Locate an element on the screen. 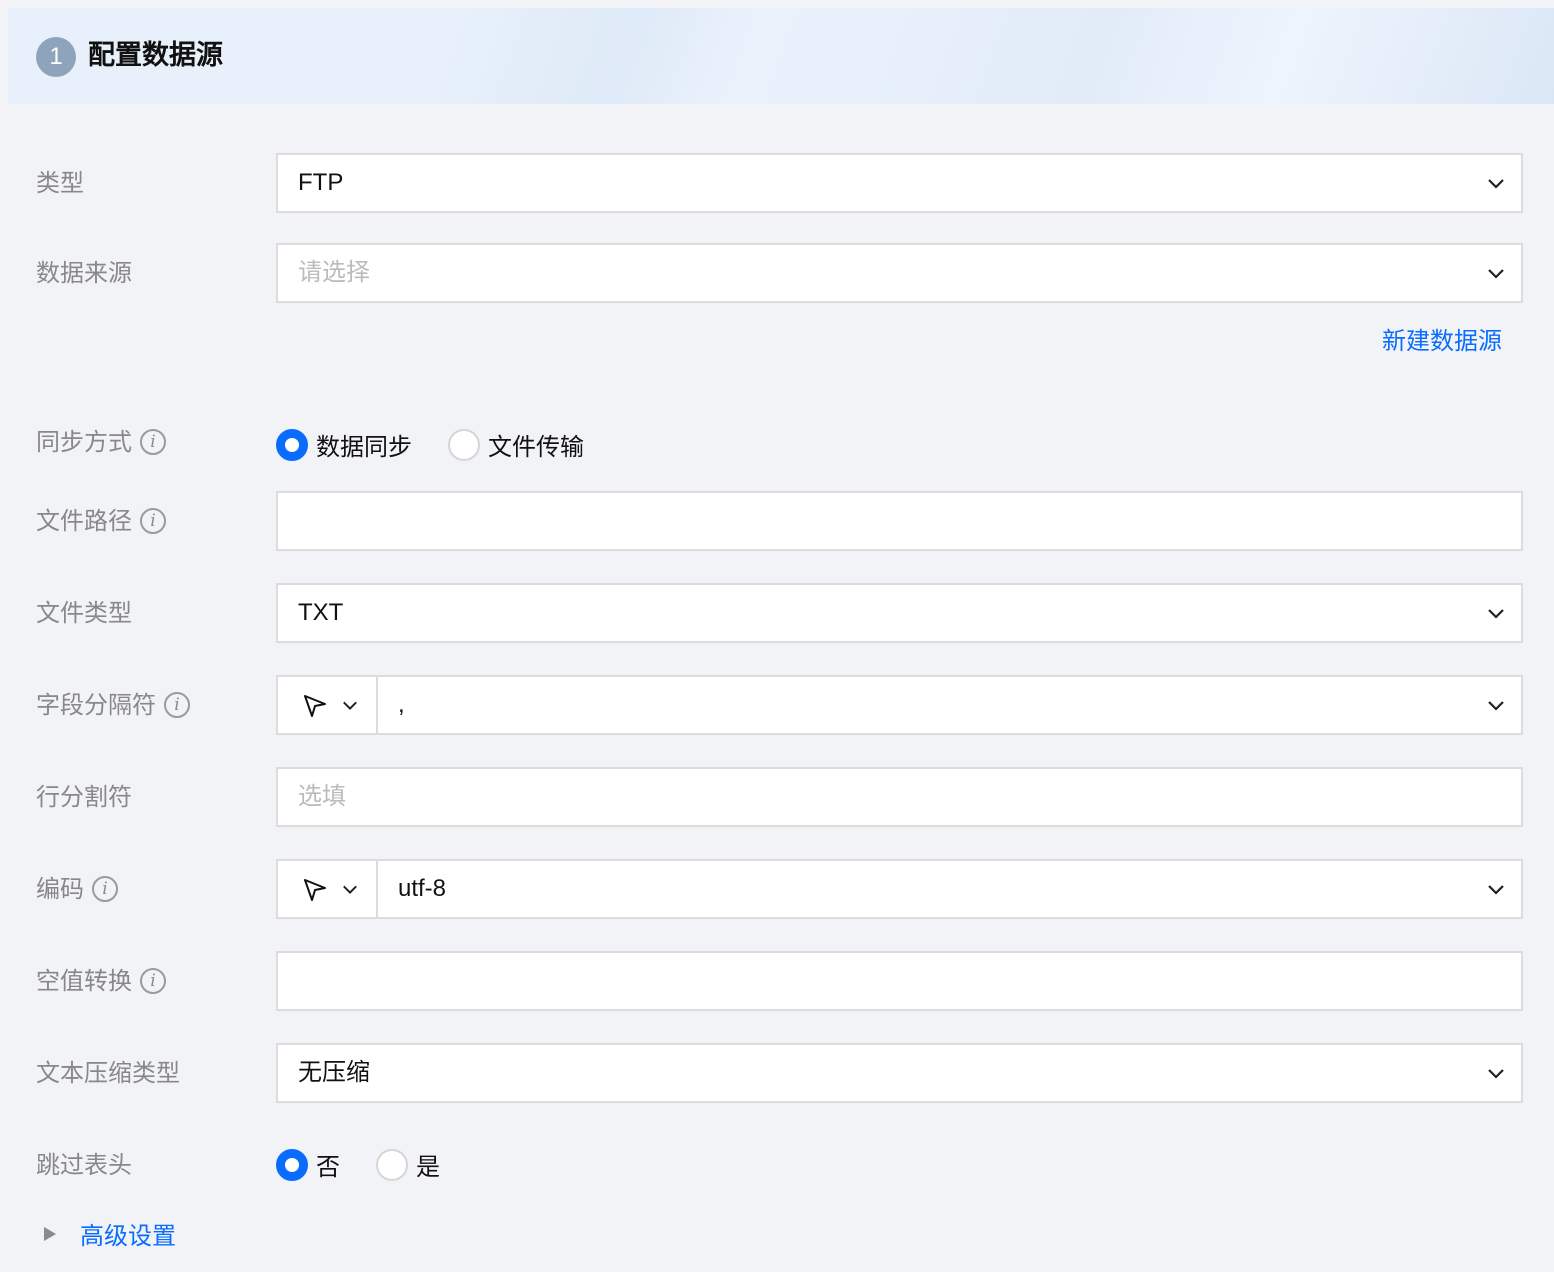  encoding-combo: utf-8 is located at coordinates (899, 889).